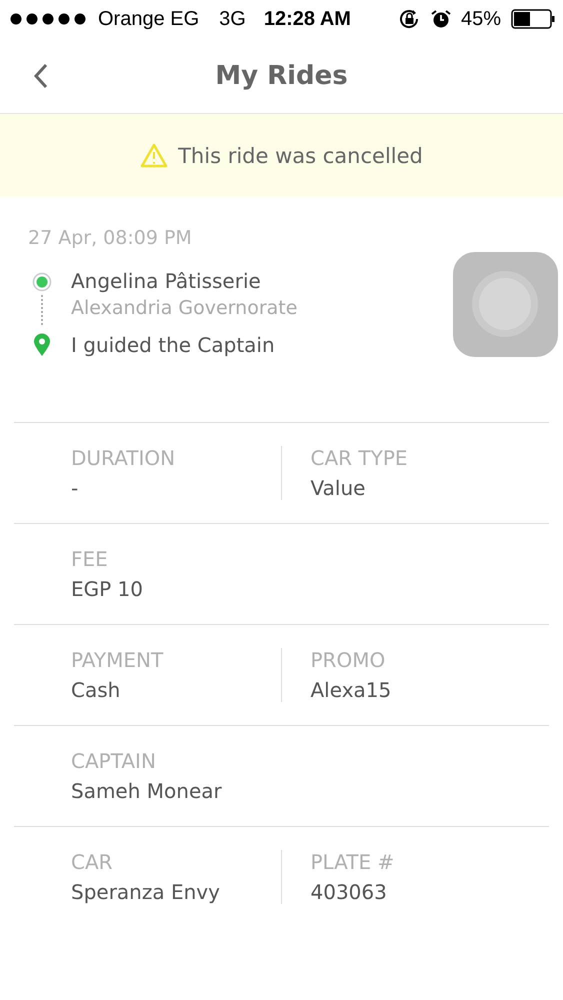 Image resolution: width=563 pixels, height=1000 pixels. Describe the element at coordinates (42, 282) in the screenshot. I see `pickup-dot-icon` at that location.